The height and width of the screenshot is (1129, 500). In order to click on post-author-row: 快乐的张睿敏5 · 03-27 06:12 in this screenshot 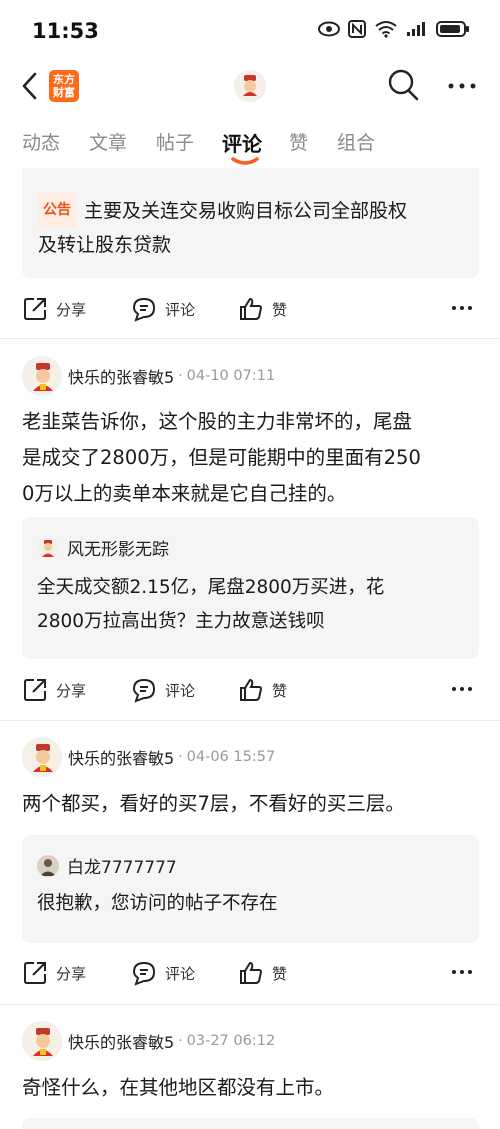, I will do `click(148, 1041)`.